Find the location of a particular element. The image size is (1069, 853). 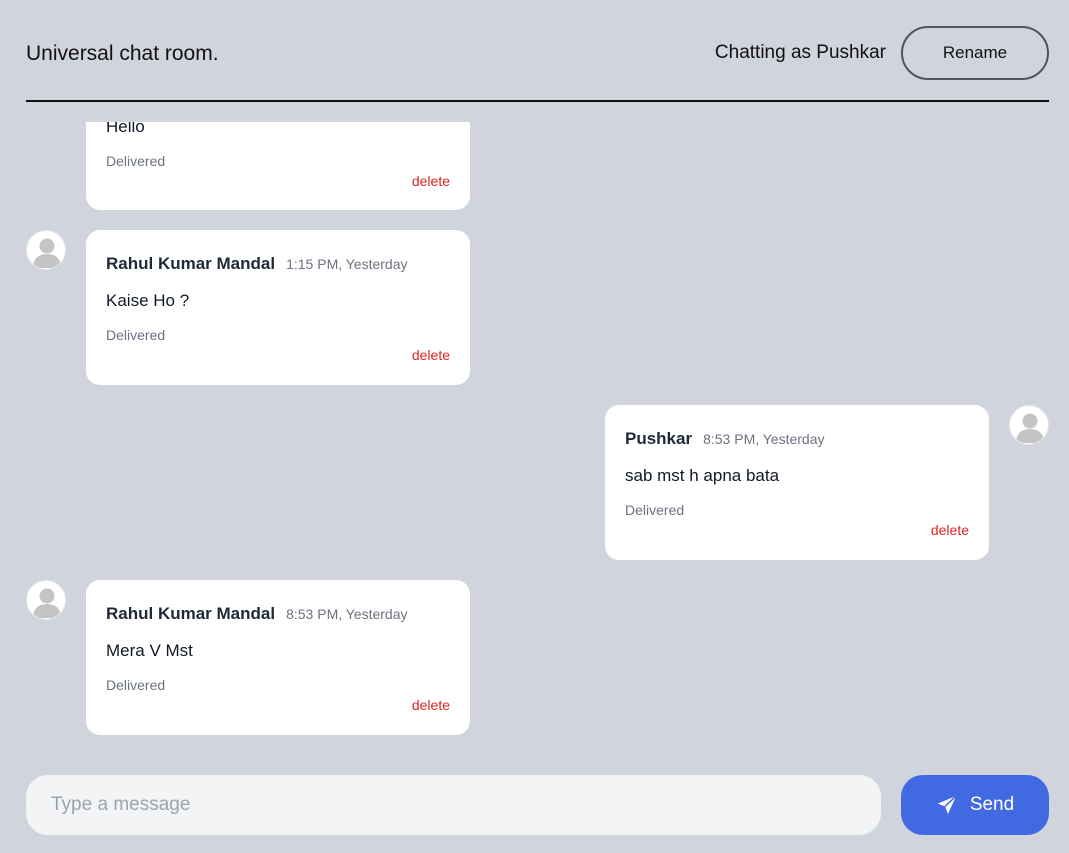

send-button: Send is located at coordinates (975, 805).